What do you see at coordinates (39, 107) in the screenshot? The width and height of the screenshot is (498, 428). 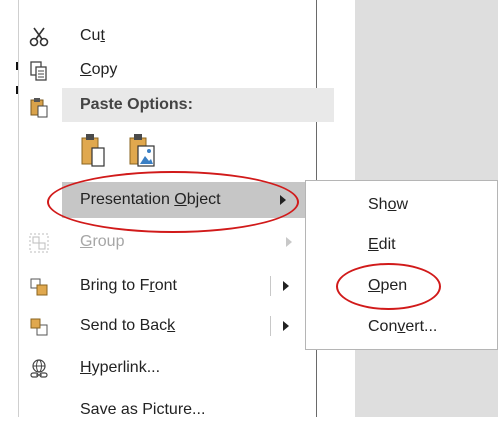 I see `paste-icon` at bounding box center [39, 107].